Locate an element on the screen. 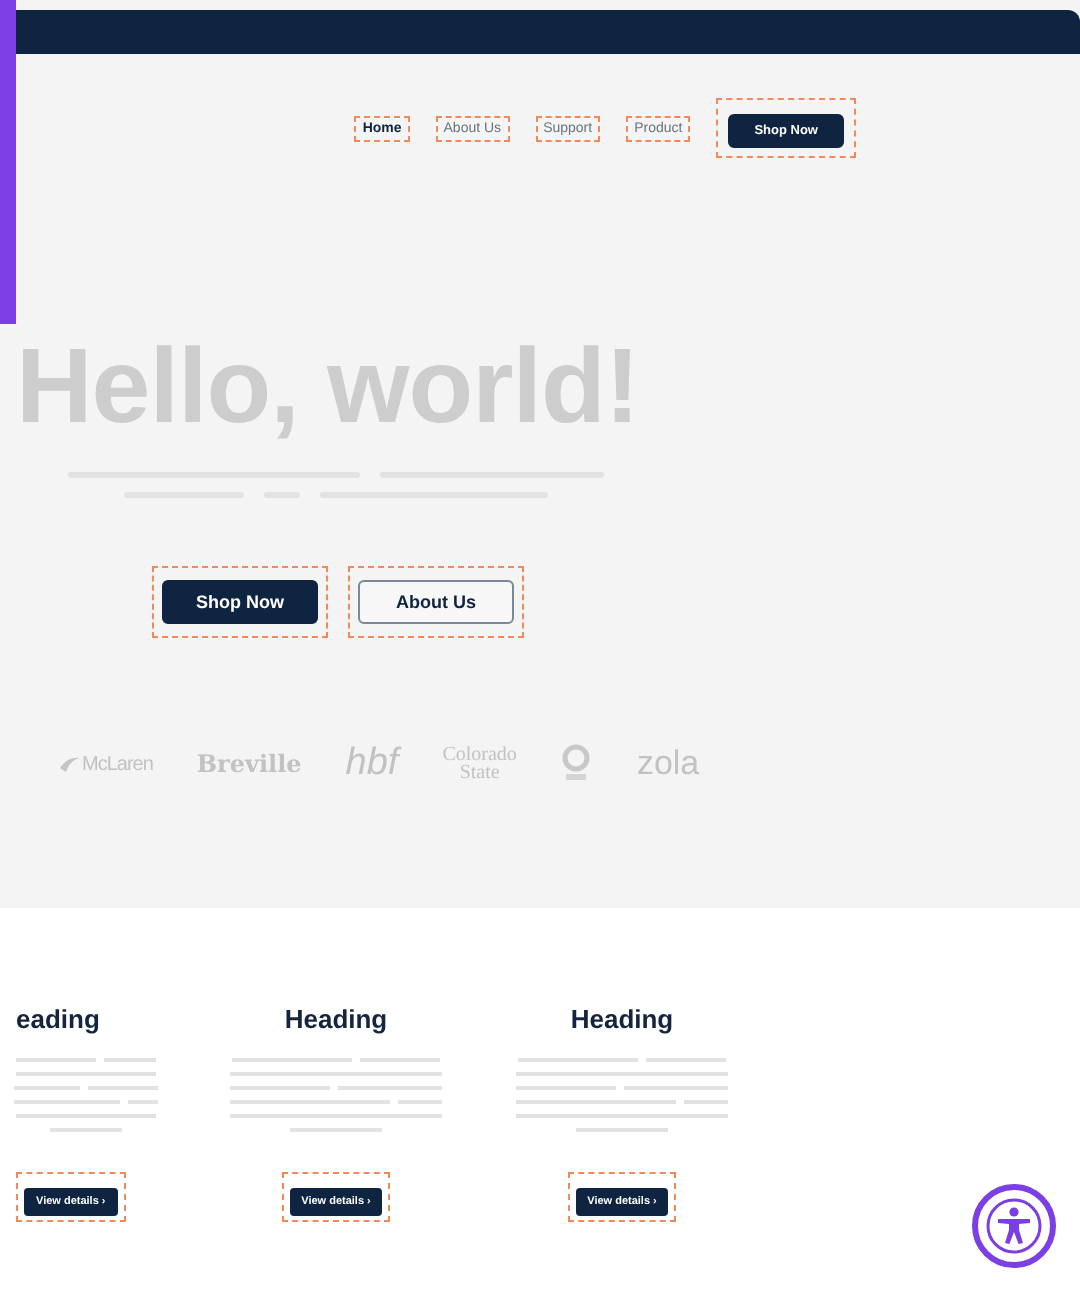  swoosh-icon is located at coordinates (70, 764).